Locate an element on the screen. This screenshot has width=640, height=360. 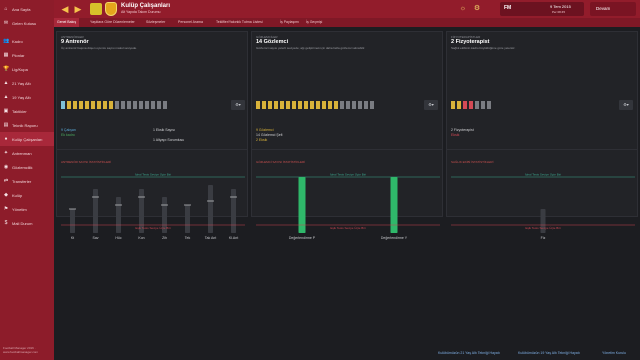
chart-label: SAĞLIK EKİBİ İSTATİSTİKLERİ is located at coordinates (472, 162).